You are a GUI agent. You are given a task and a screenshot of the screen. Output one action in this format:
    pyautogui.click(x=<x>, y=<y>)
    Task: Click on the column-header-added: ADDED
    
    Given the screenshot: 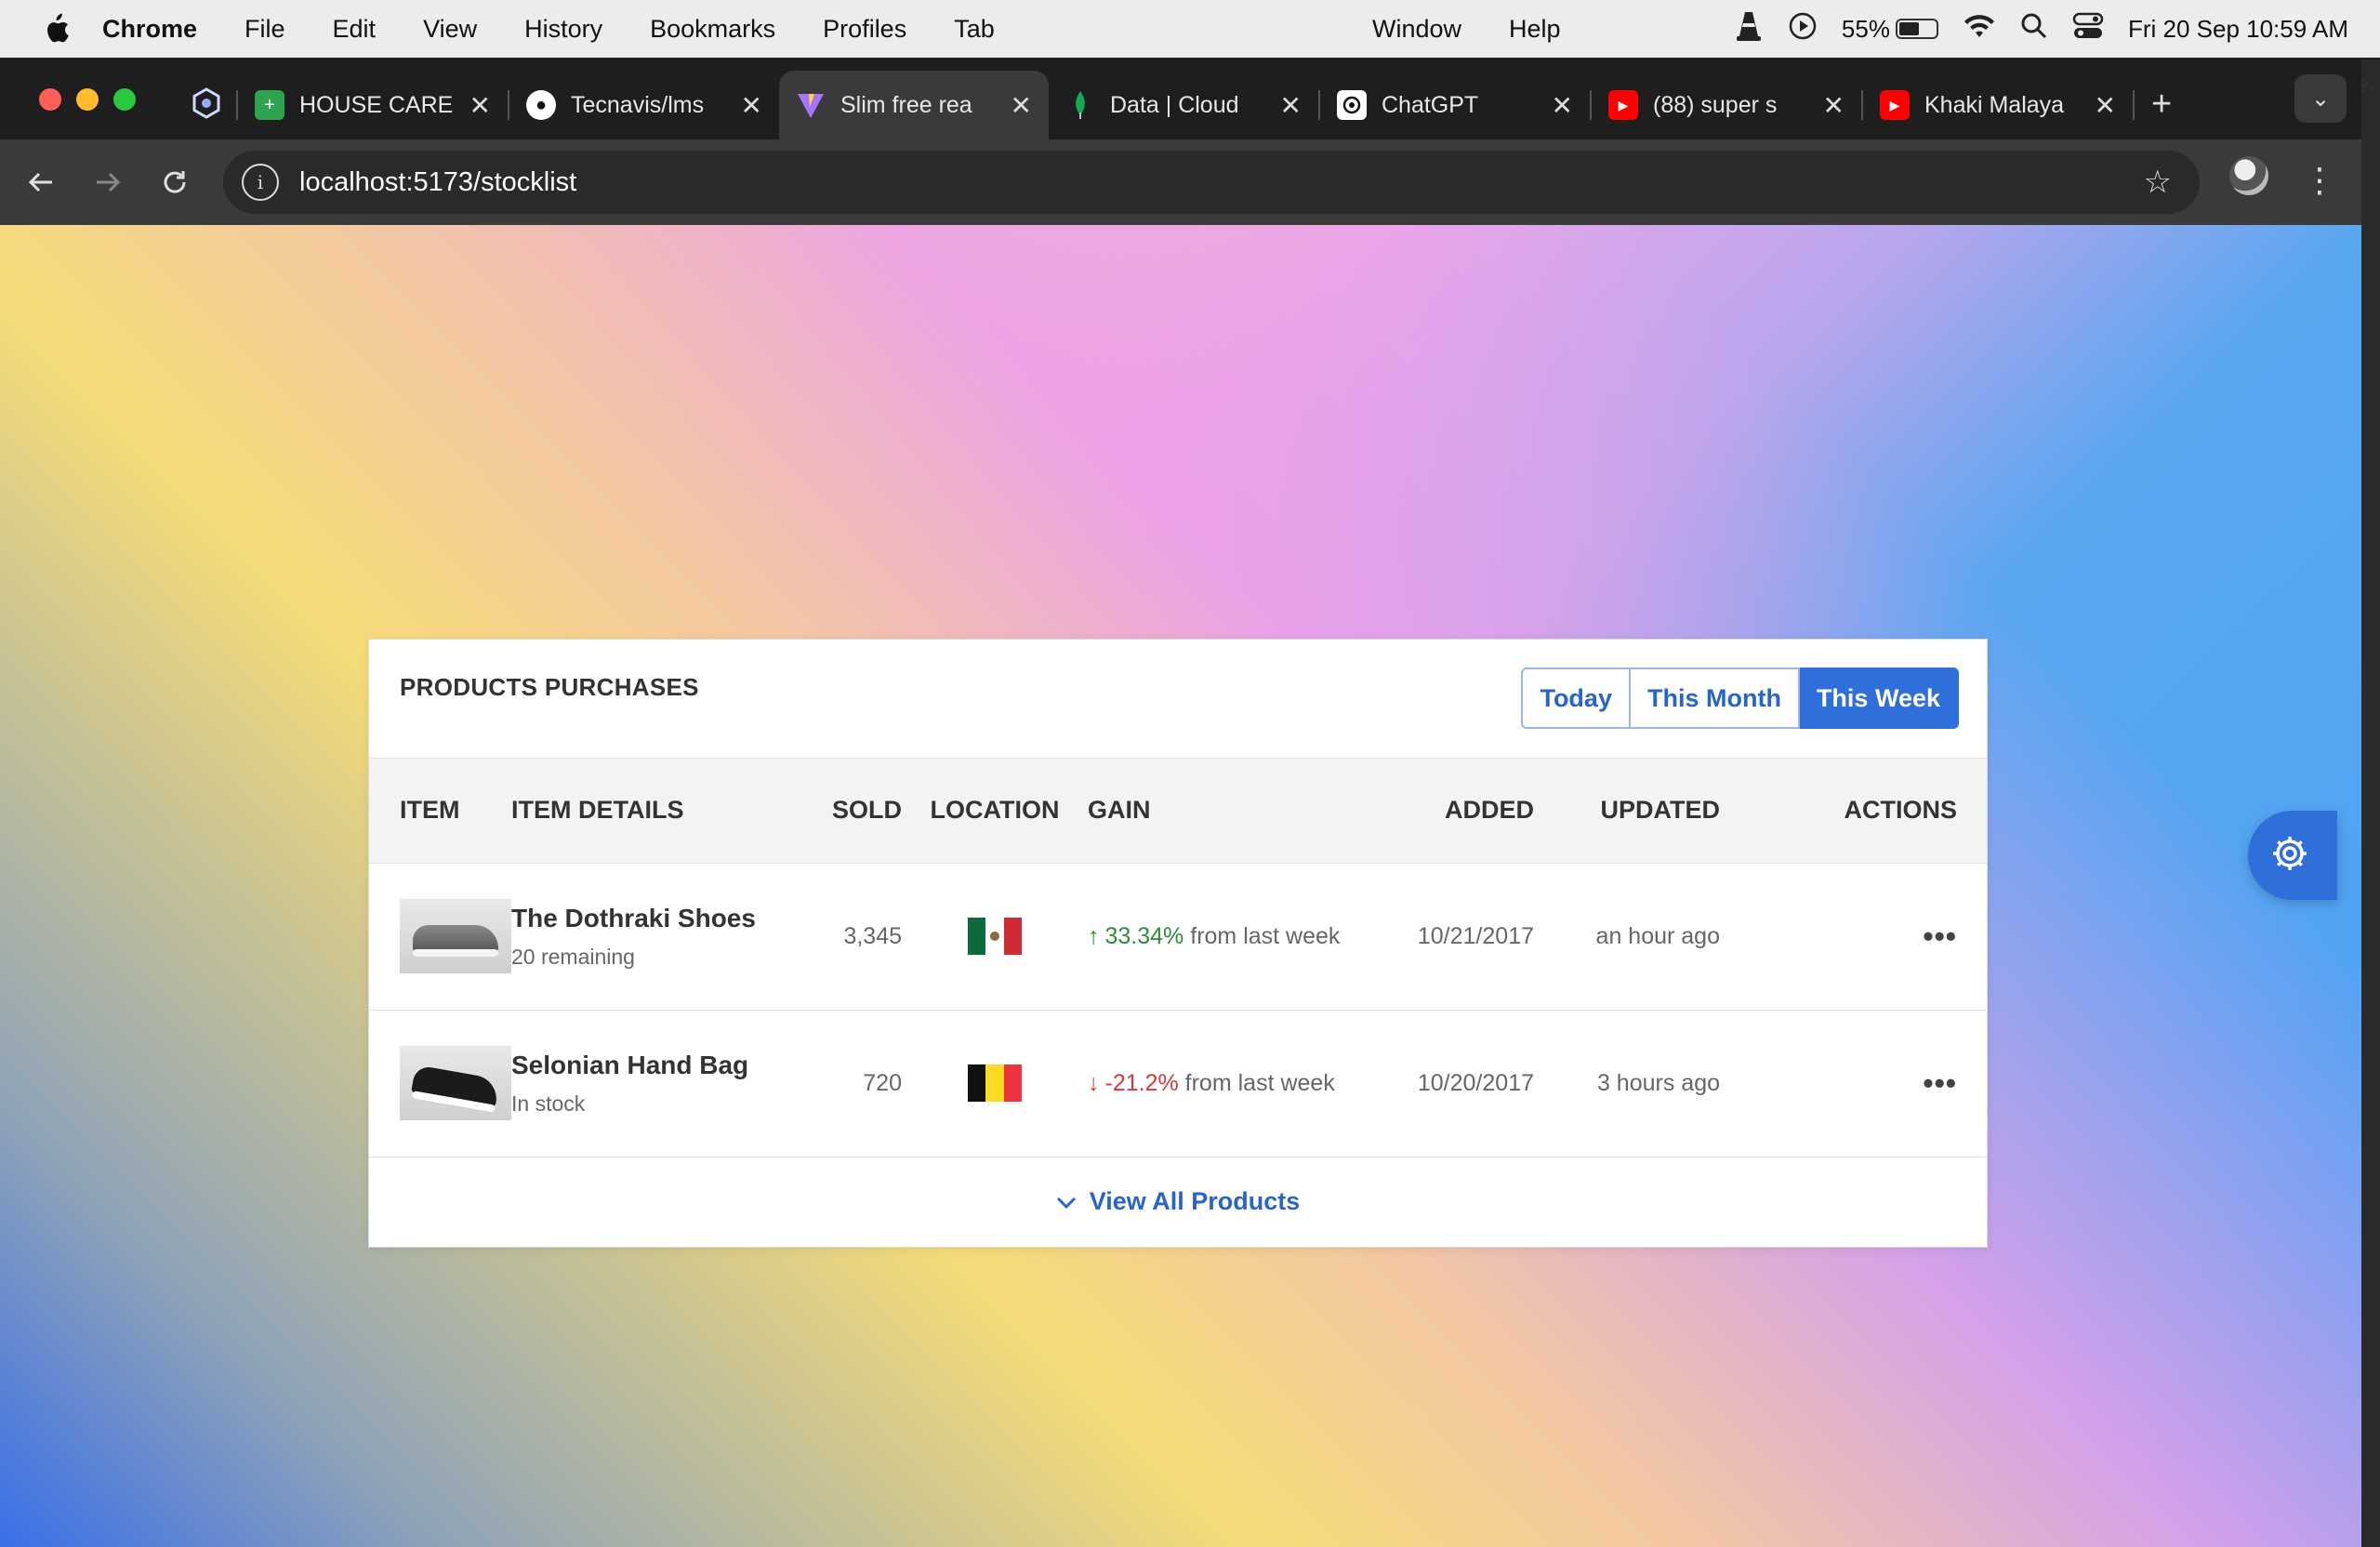 What is the action you would take?
    pyautogui.click(x=1489, y=810)
    